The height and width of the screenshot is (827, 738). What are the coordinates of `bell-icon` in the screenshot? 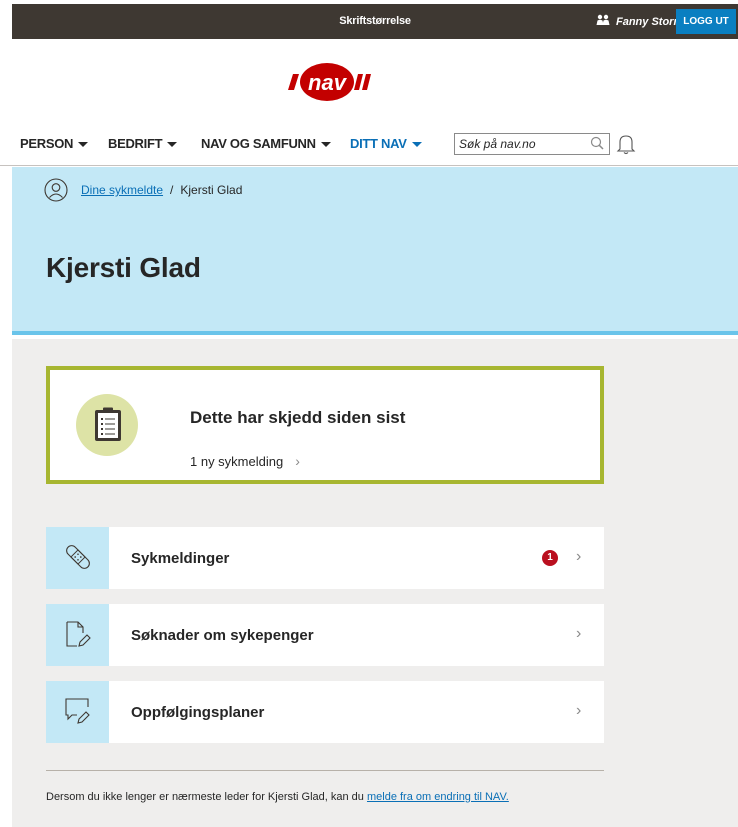 It's located at (626, 146).